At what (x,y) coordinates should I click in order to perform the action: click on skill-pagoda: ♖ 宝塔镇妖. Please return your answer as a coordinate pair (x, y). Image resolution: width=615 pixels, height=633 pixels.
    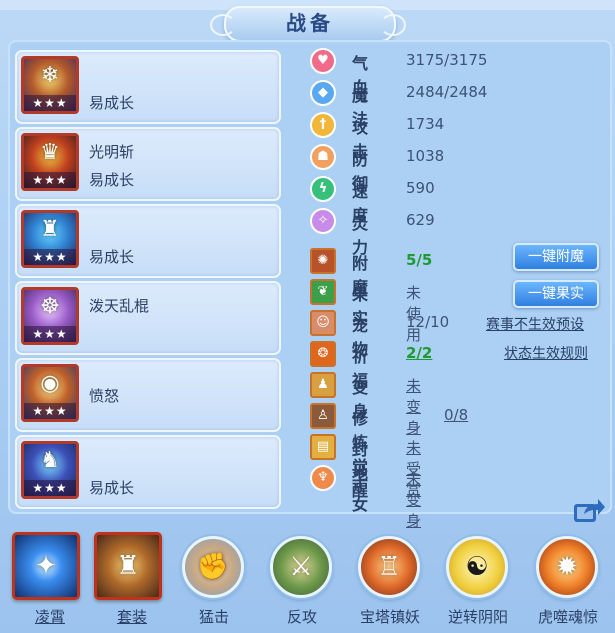
    Looking at the image, I should click on (394, 582).